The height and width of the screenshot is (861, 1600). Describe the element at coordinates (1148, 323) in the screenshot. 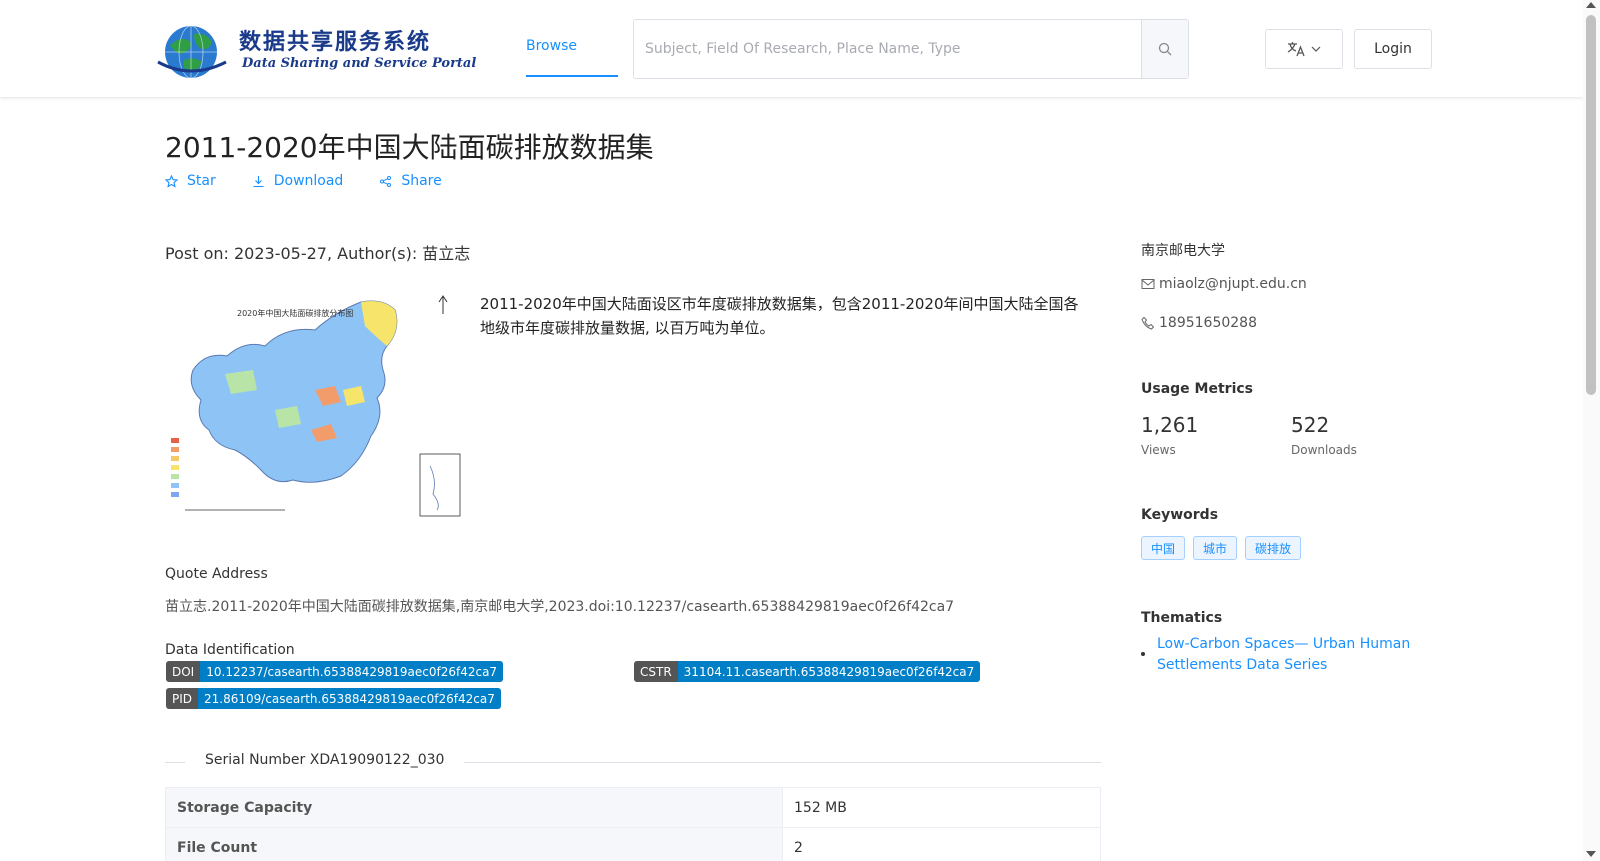

I see `phone-icon` at that location.